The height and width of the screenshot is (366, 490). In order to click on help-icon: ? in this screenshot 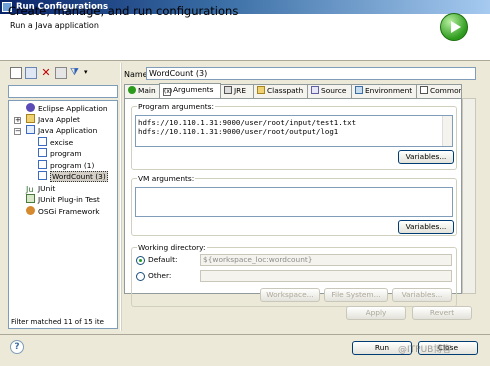, I will do `click(17, 347)`.